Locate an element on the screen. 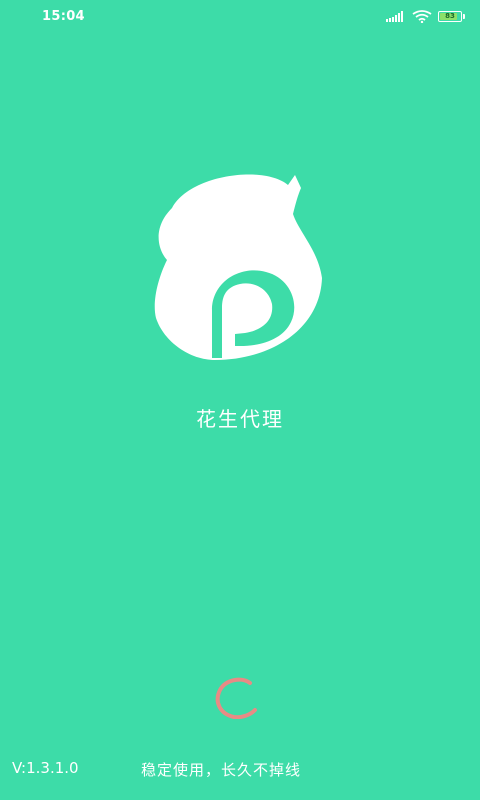 Image resolution: width=480 pixels, height=800 pixels. status-time: 15:04 is located at coordinates (63, 16).